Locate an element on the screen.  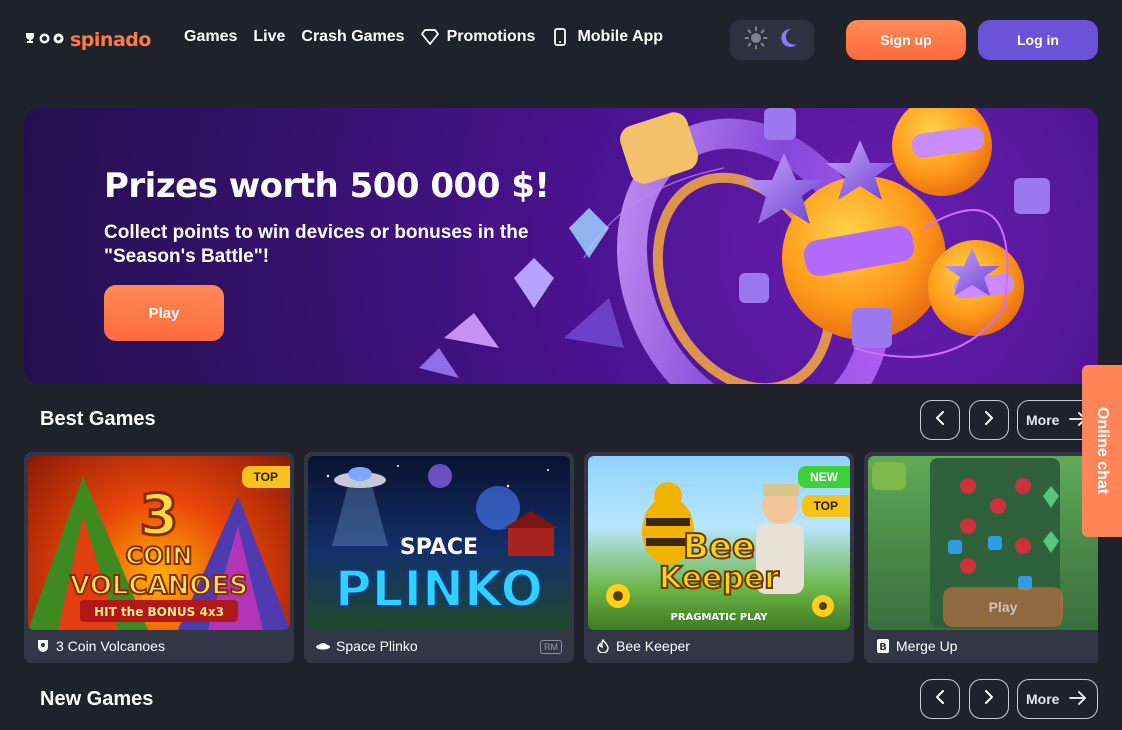
logo-icons is located at coordinates (44, 40).